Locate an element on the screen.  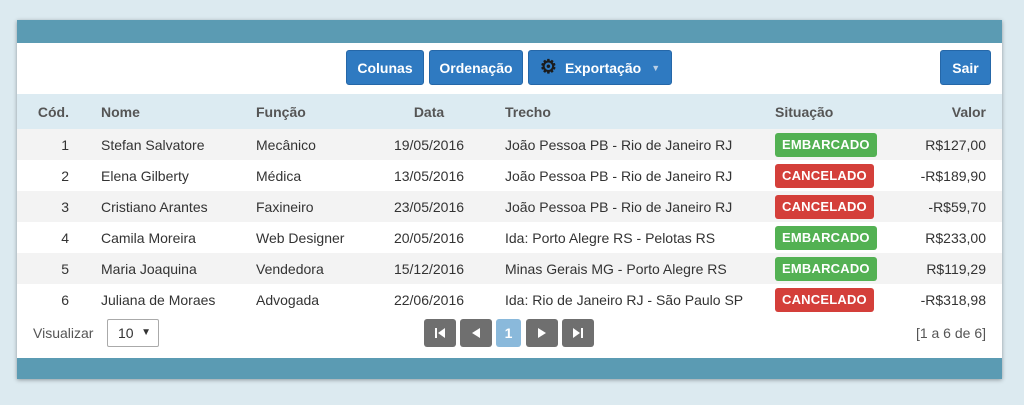
last-page-button is located at coordinates (578, 333).